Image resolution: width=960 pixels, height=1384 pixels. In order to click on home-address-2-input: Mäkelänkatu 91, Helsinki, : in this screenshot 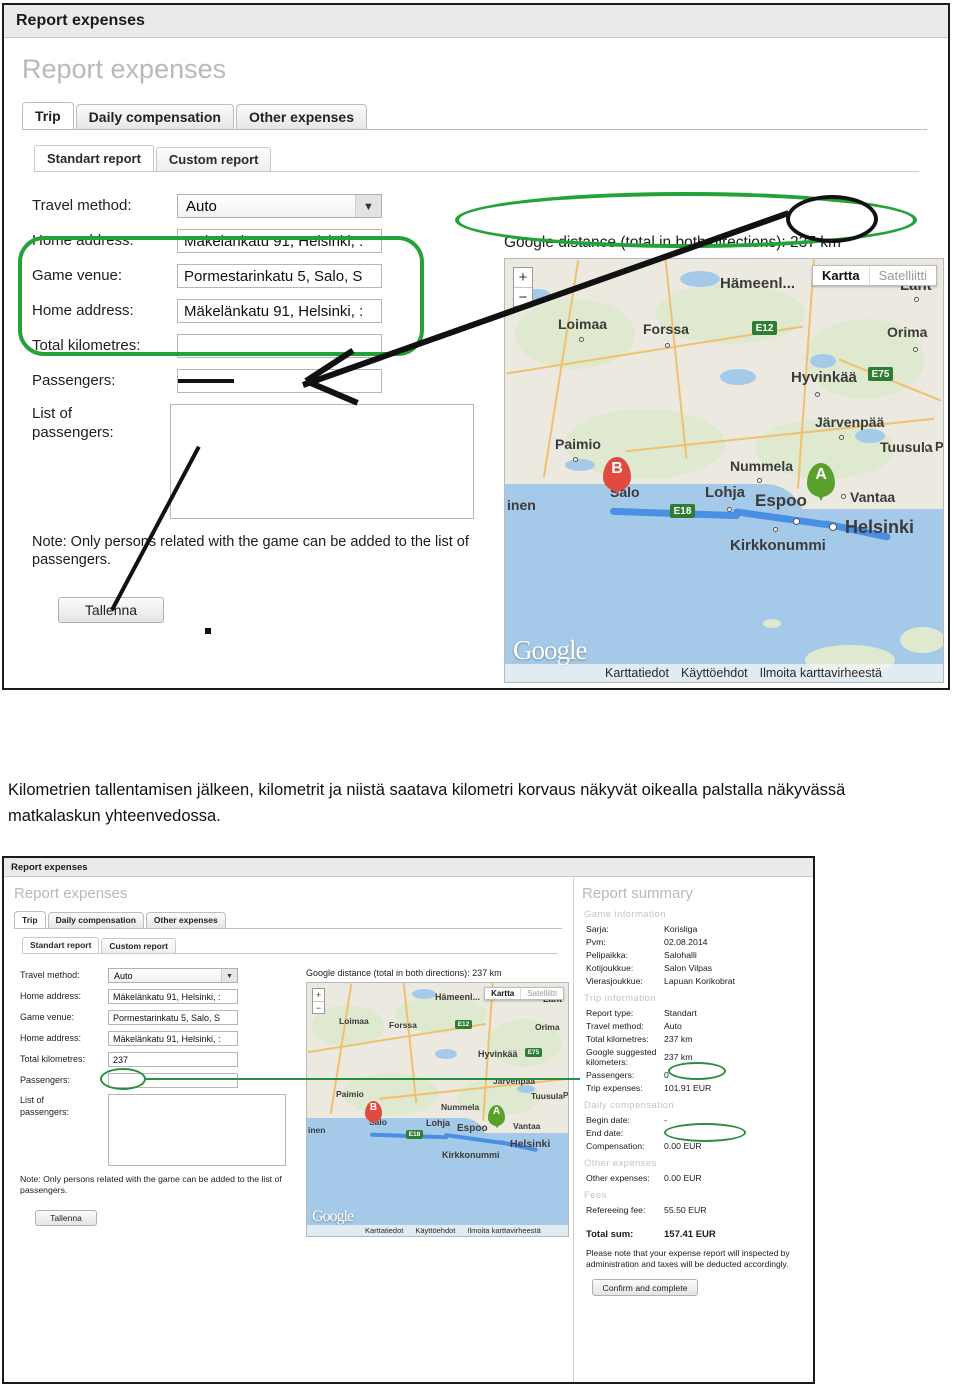, I will do `click(279, 311)`.